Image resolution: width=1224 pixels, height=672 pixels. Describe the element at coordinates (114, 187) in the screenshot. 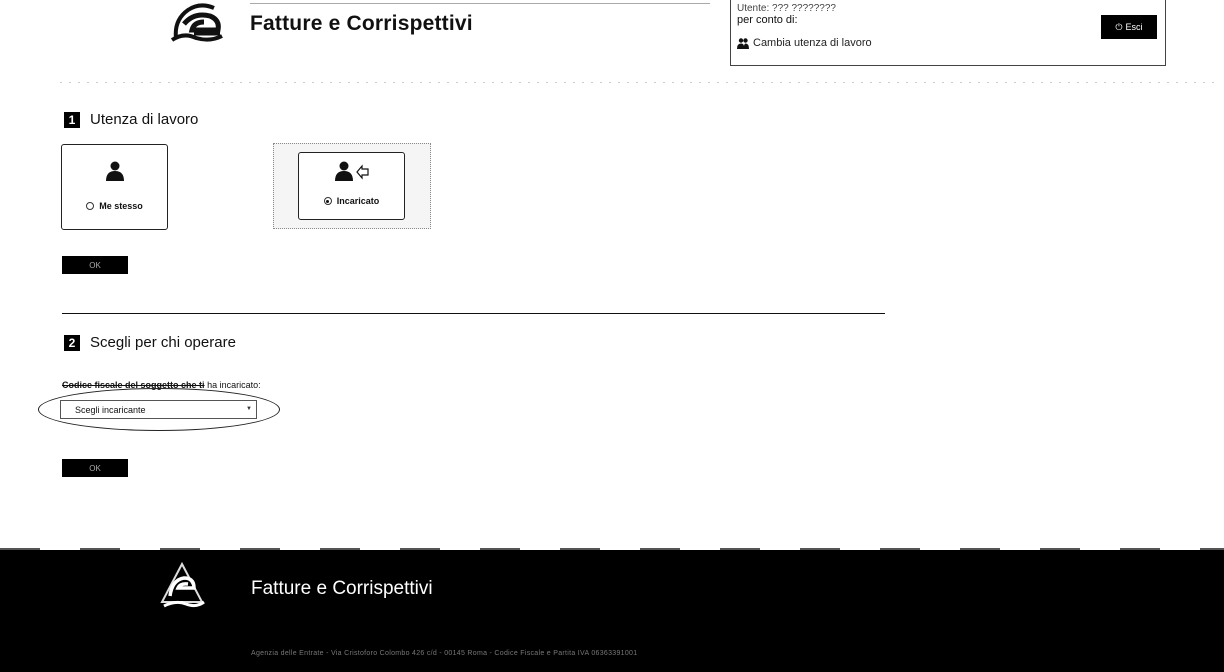

I see `option-me-stesso-card: Me stesso` at that location.